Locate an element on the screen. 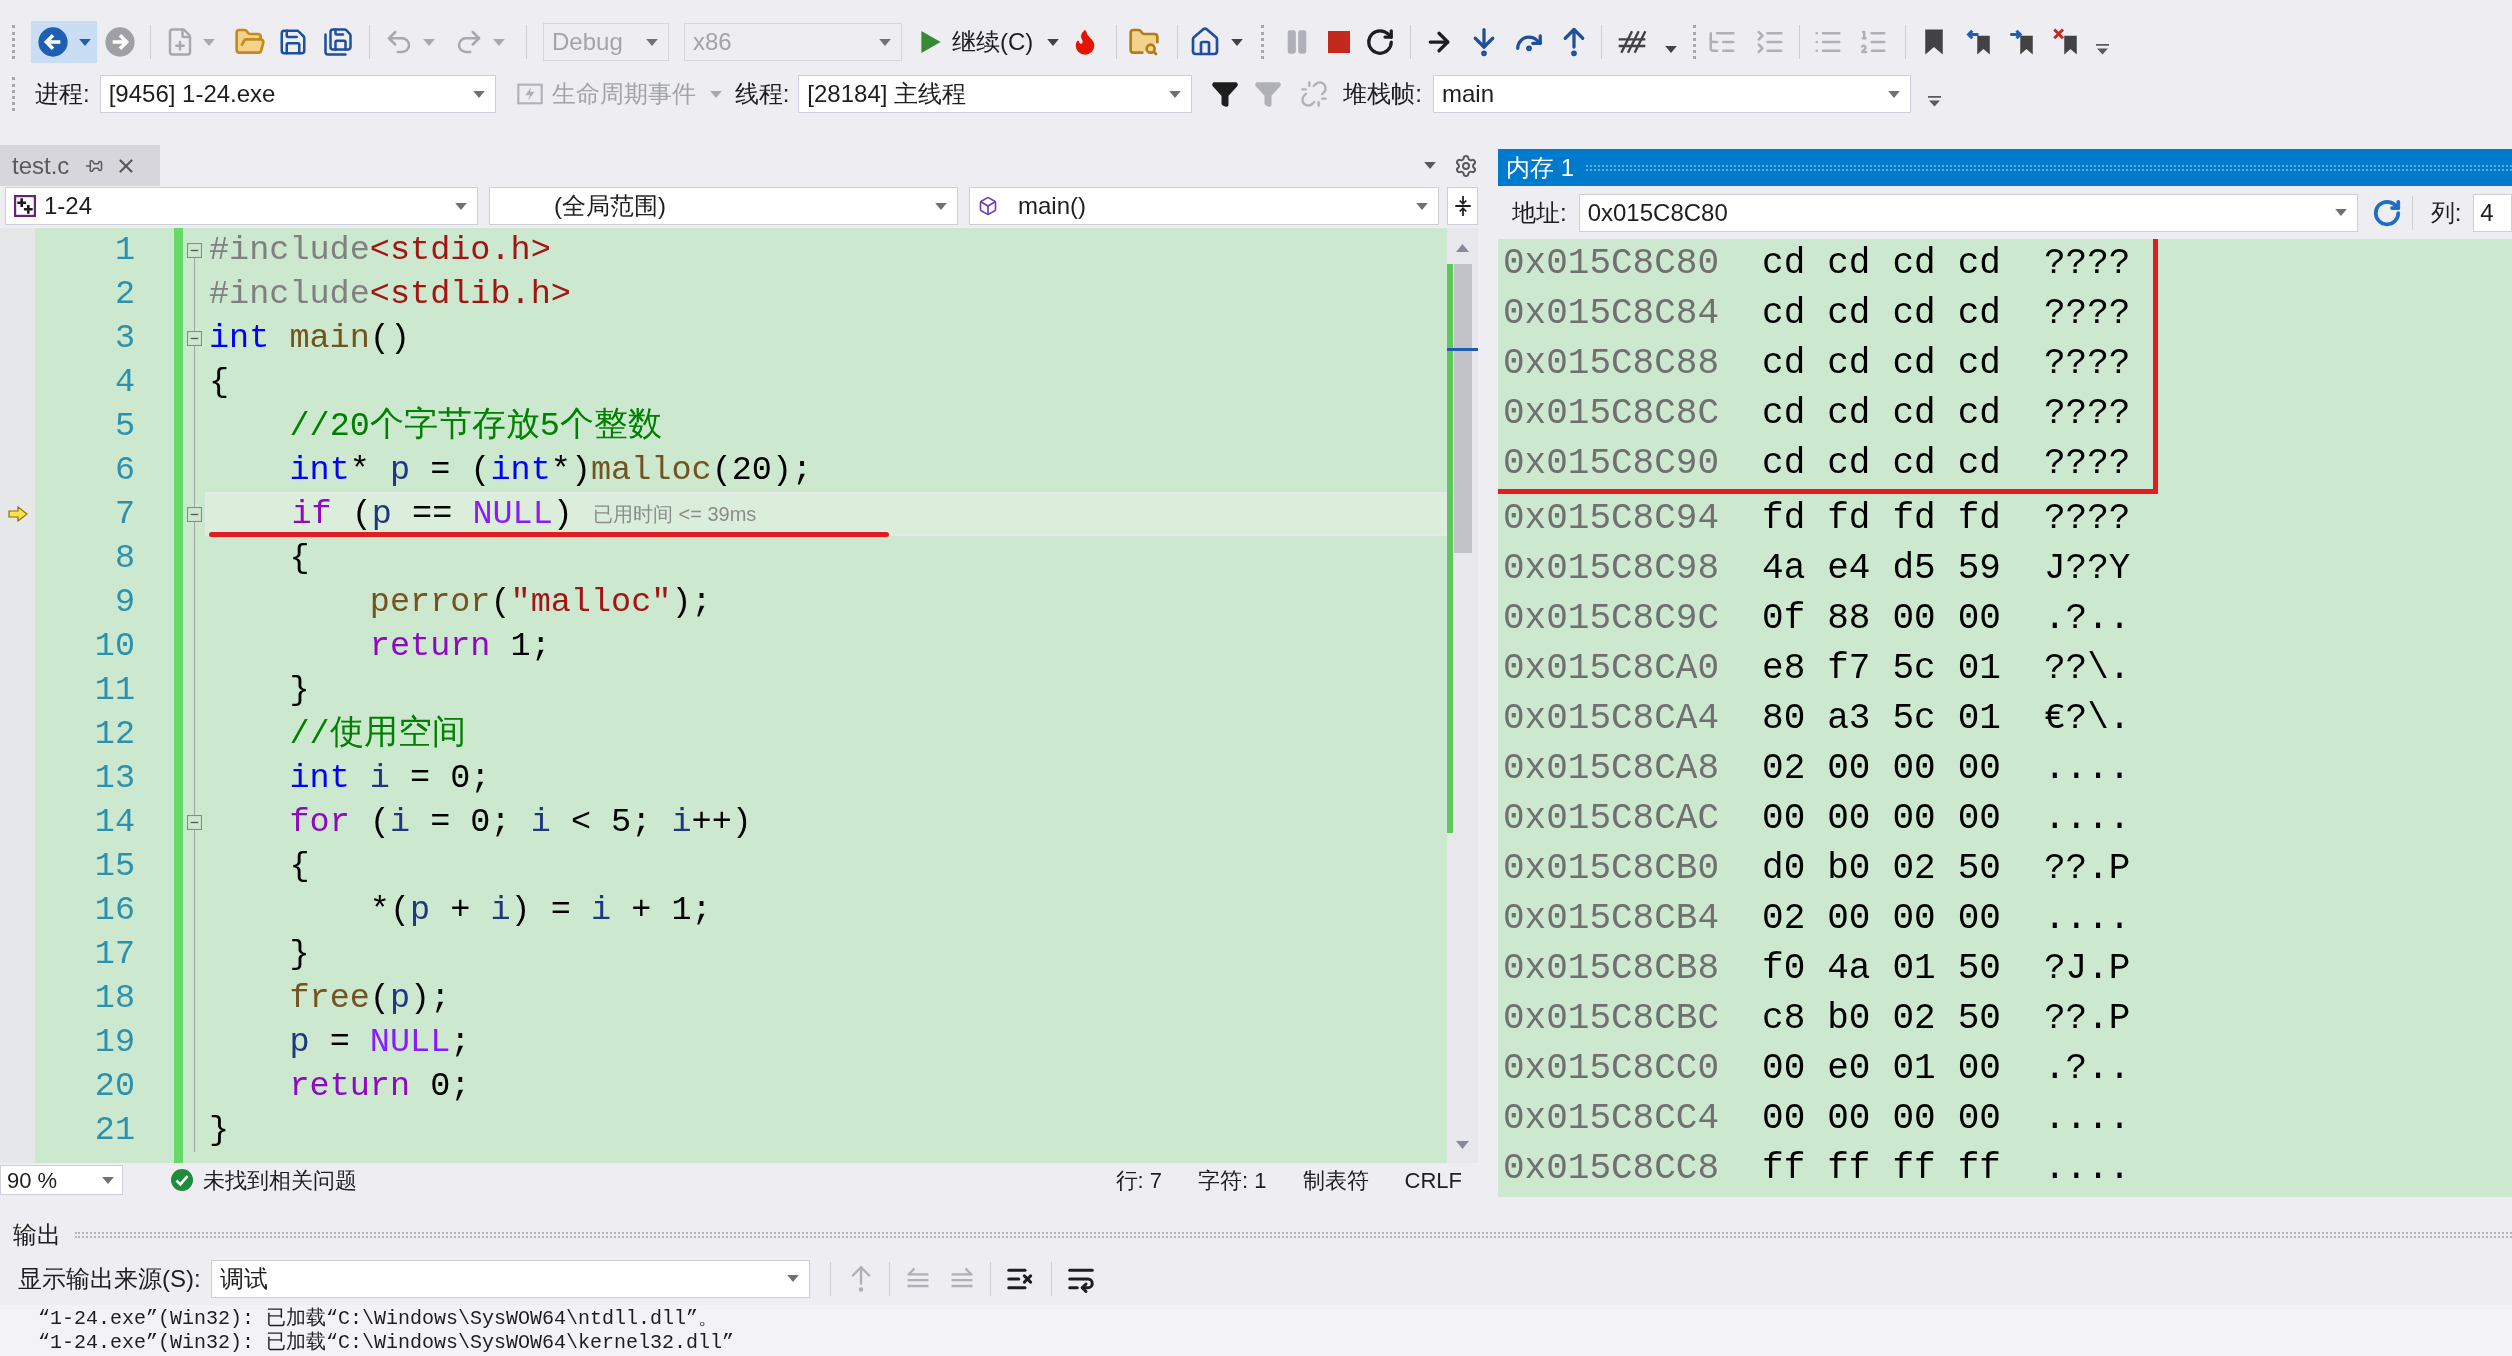  line-number: 13 is located at coordinates (114, 778).